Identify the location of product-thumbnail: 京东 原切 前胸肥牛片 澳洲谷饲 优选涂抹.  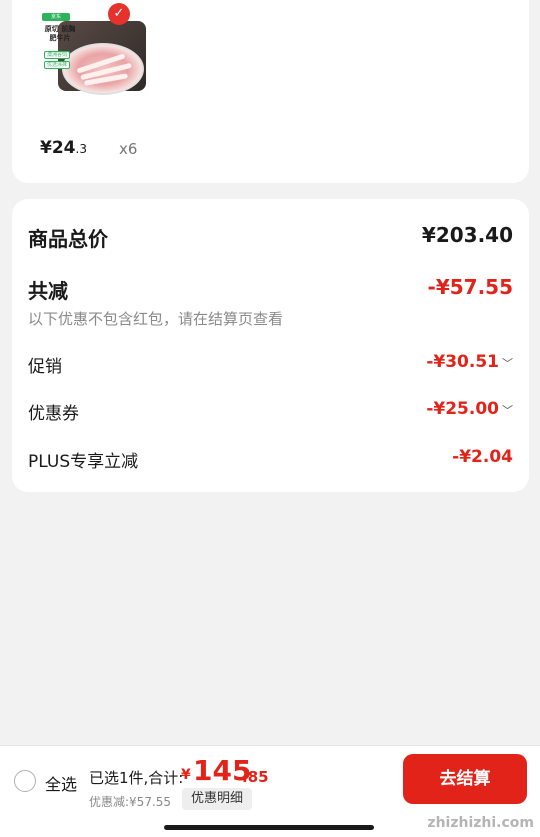
(96, 58).